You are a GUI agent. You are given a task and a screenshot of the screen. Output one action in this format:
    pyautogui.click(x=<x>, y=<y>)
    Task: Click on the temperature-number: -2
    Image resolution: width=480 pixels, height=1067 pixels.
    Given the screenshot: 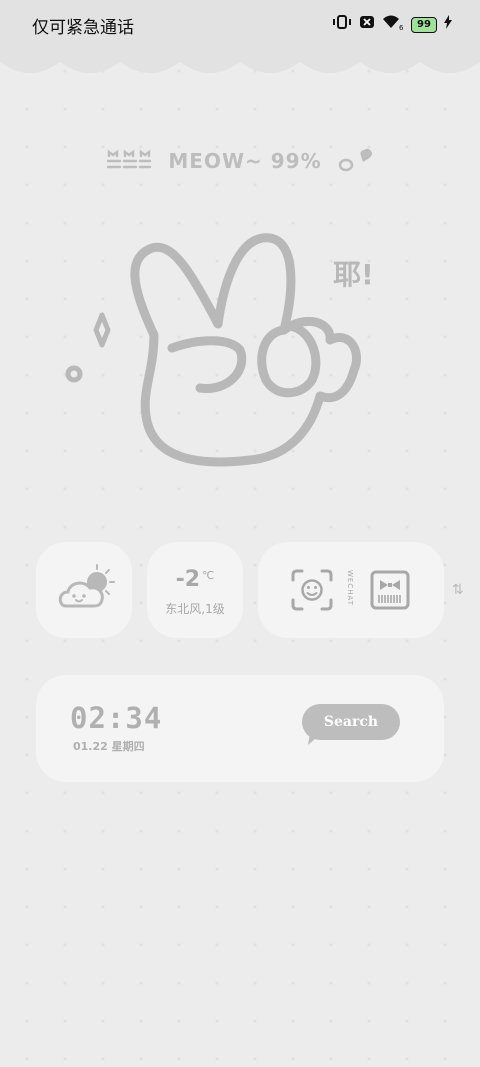 What is the action you would take?
    pyautogui.click(x=188, y=579)
    